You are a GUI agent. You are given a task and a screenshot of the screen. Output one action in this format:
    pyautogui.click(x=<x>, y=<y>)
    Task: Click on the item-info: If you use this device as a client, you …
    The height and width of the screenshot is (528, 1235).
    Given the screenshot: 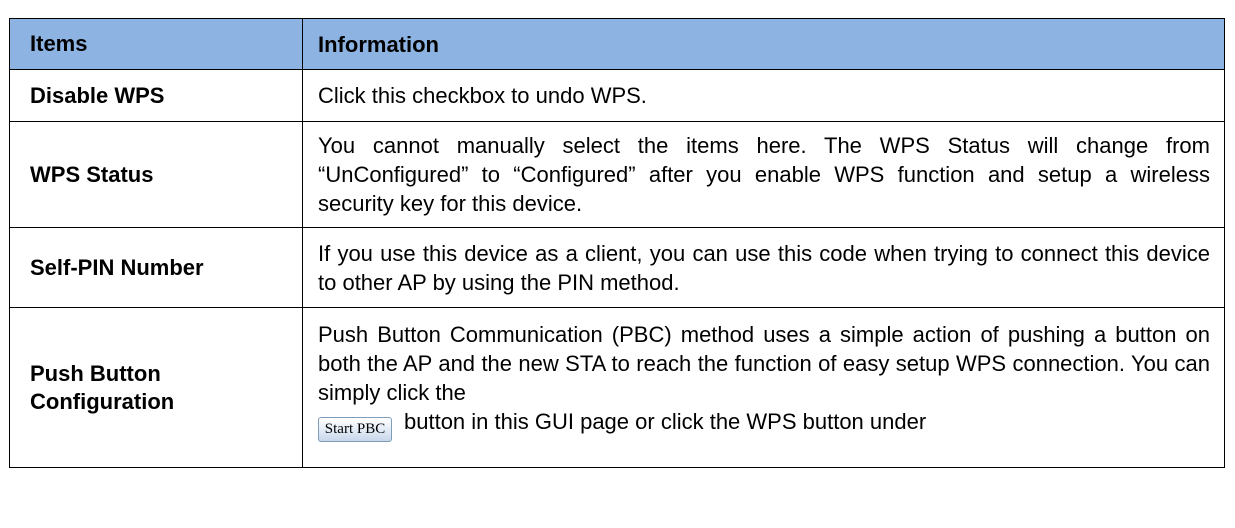 What is the action you would take?
    pyautogui.click(x=763, y=267)
    